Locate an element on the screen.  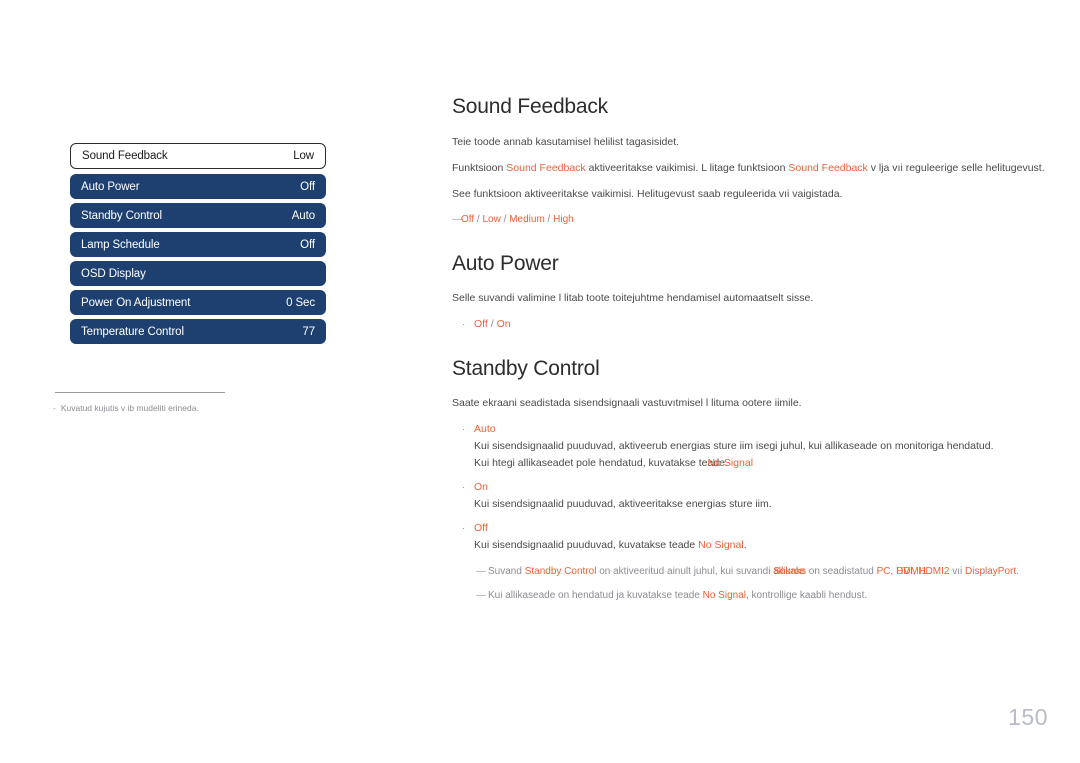
osd-row-value: 0 Sec is located at coordinates (300, 302).